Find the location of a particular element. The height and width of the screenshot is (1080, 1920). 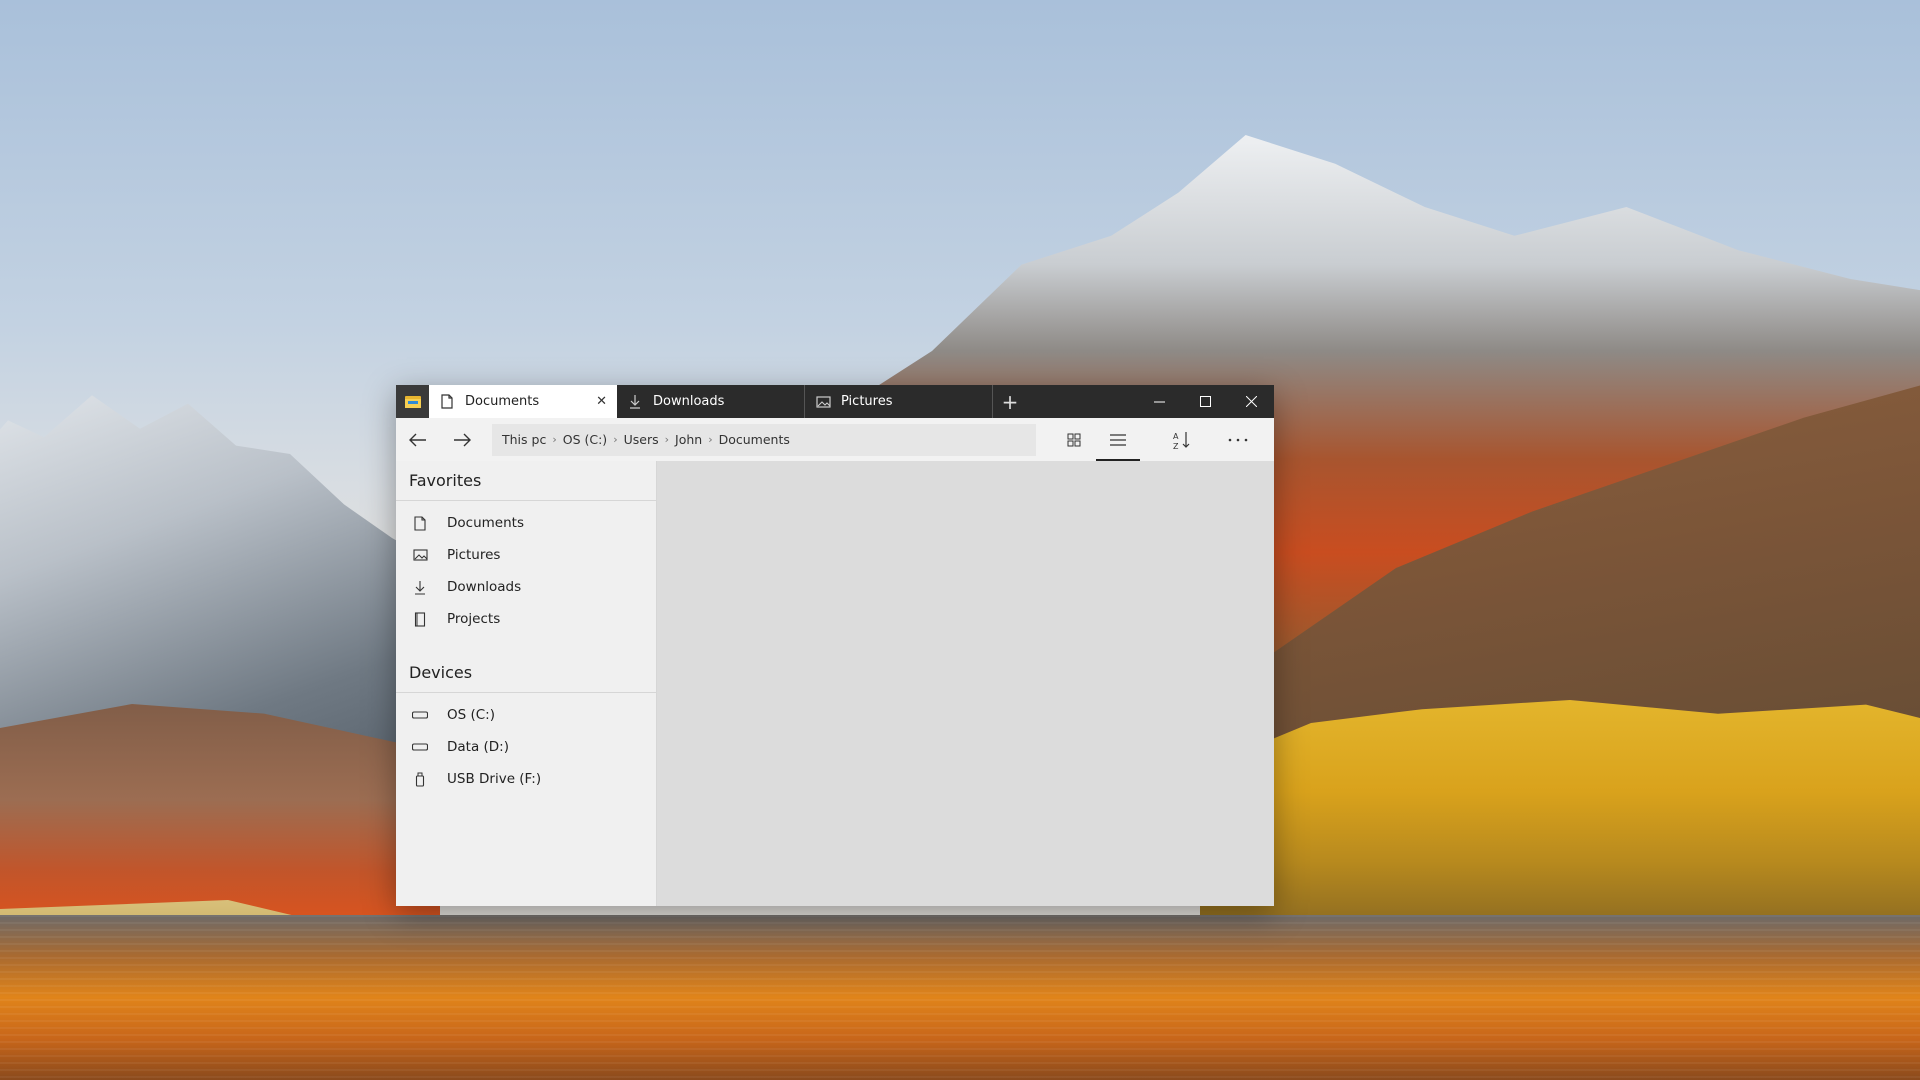

tab-documents: Documents ✕ is located at coordinates (523, 401).